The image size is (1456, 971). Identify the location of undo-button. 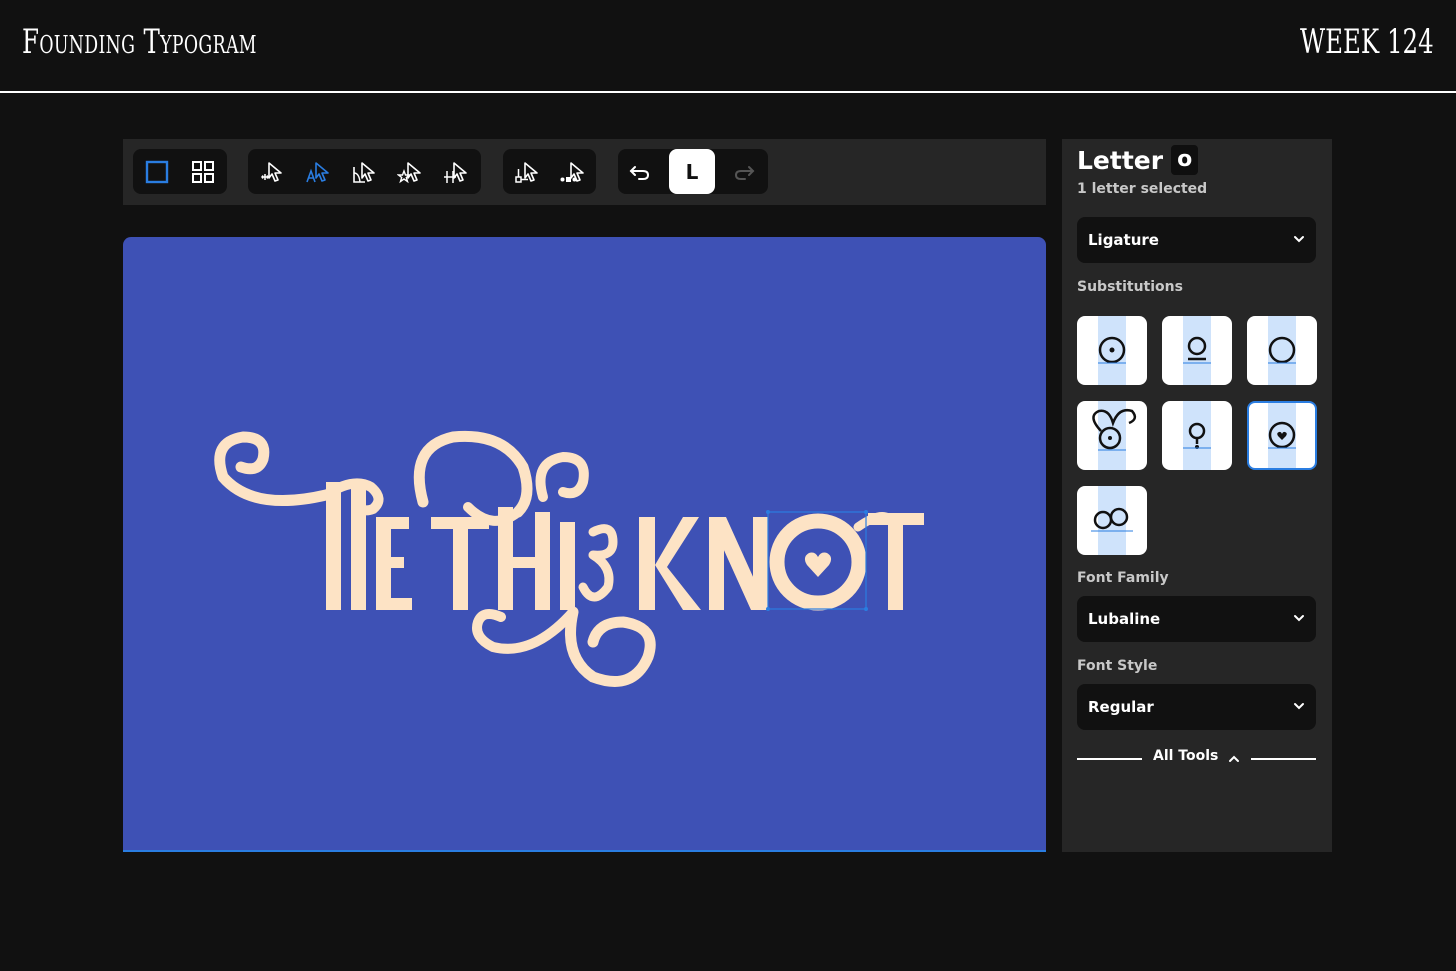
(640, 171).